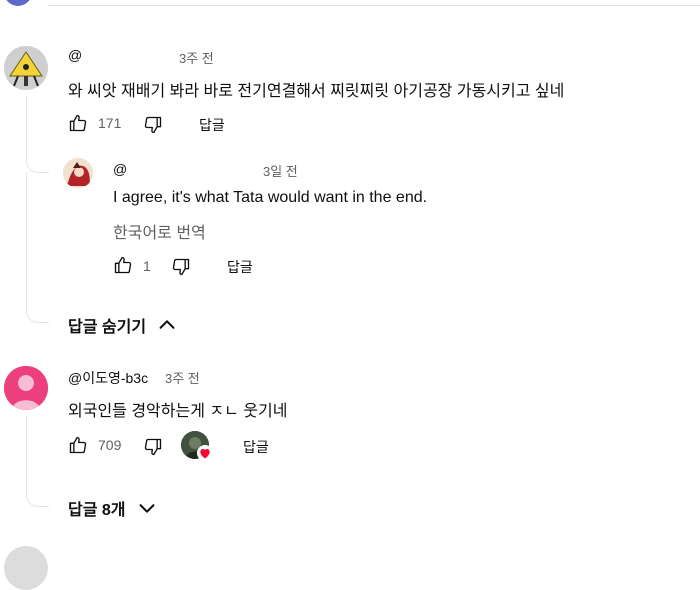 The width and height of the screenshot is (700, 590). I want to click on comment-text: 와 씨앗 재배기 봐라 바로 전기연결해서 찌릿찌릿 아기공장 가동시키고 싶네, so click(316, 91).